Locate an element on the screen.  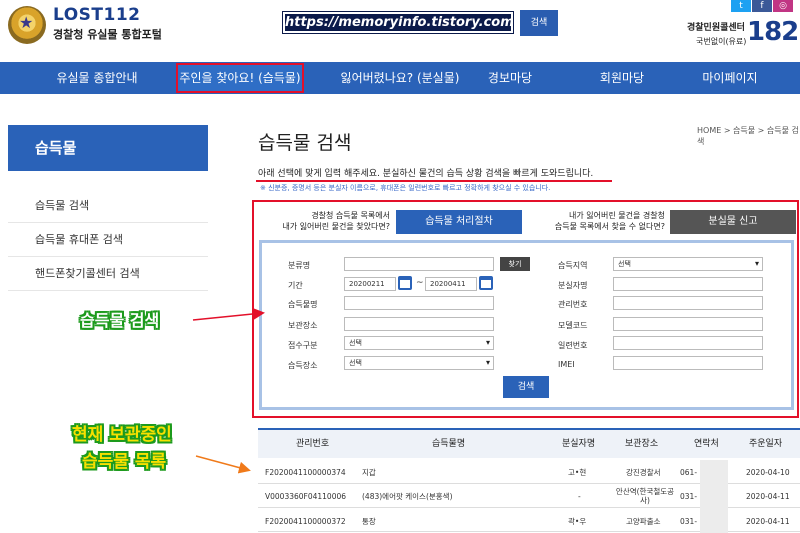
blog-watermark: https://memoryinfo.tistory.com is located at coordinates (398, 22).